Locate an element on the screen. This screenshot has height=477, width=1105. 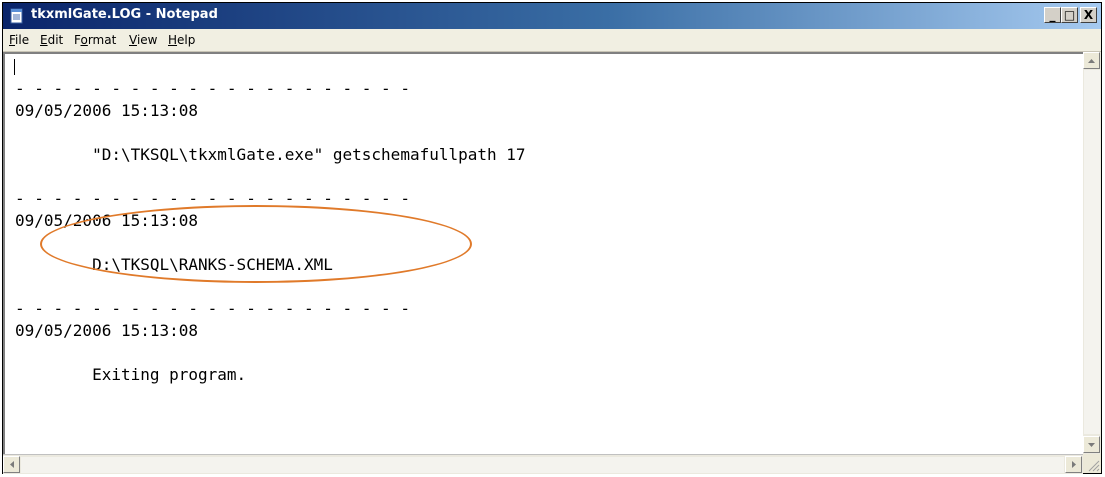
menu-view: View is located at coordinates (143, 40).